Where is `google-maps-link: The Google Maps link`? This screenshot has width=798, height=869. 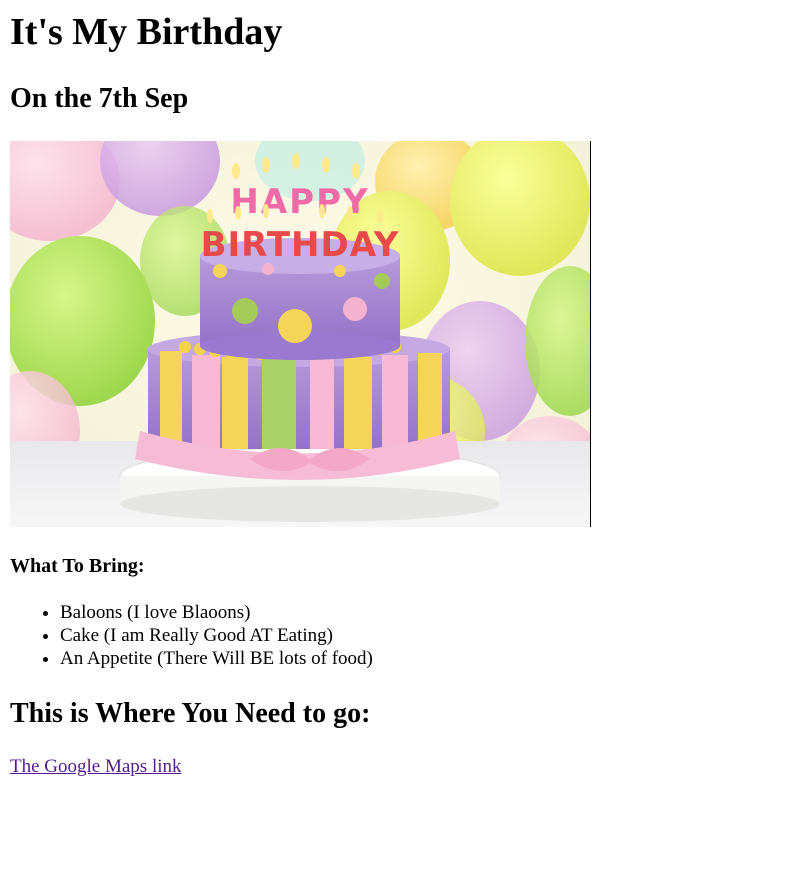
google-maps-link: The Google Maps link is located at coordinates (96, 766).